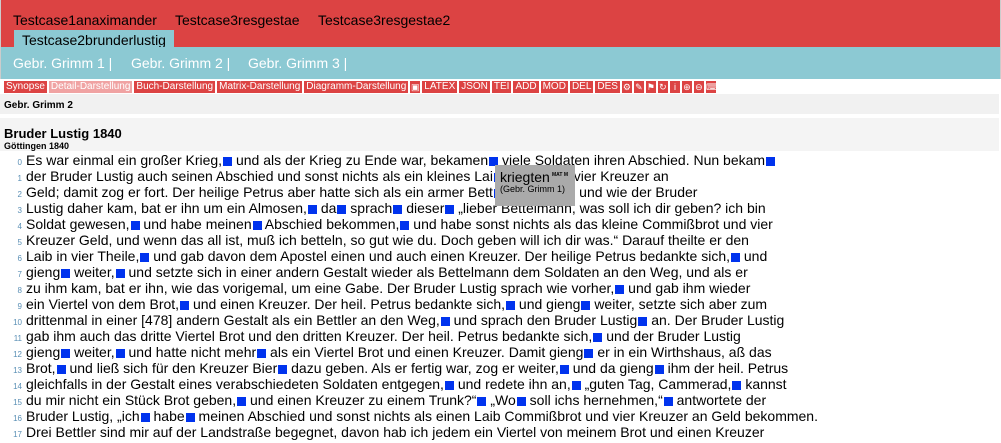 The width and height of the screenshot is (1001, 443). I want to click on text-segment: Soldat gewesen,, so click(78, 224).